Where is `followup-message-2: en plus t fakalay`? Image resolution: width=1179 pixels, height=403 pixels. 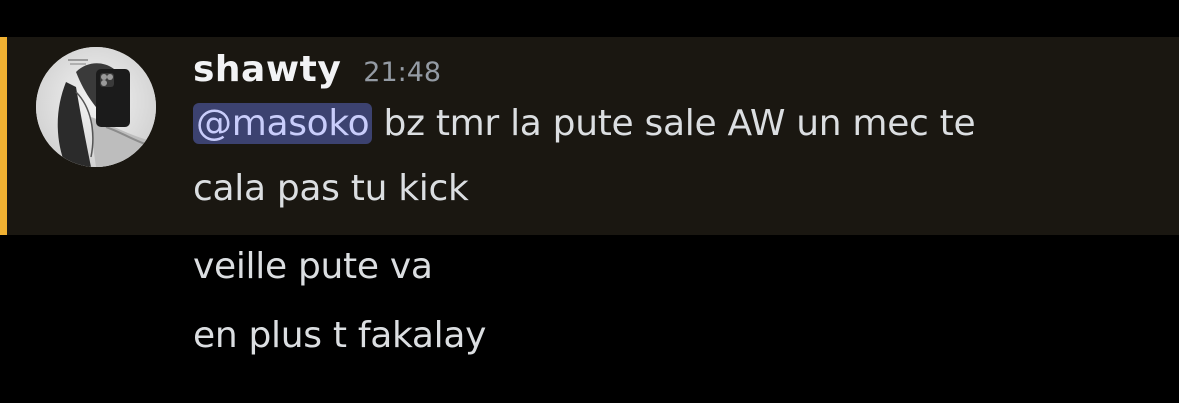
followup-message-2: en plus t fakalay is located at coordinates (339, 335).